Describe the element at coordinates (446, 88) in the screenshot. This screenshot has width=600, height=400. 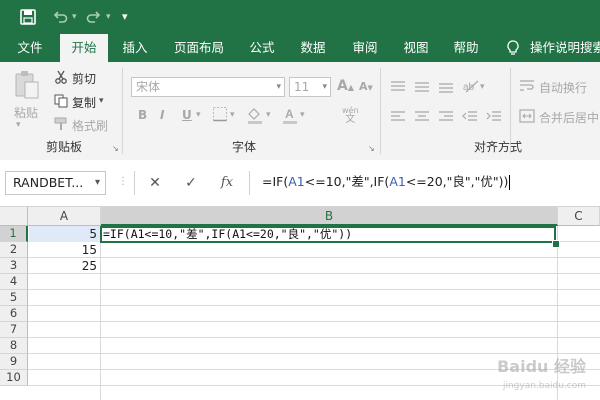
I see `align-bottom-icon` at that location.